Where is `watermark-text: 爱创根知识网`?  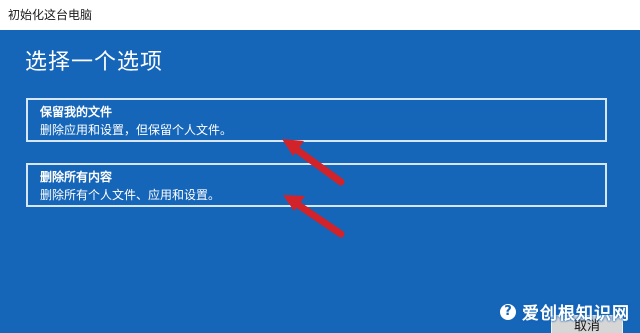
watermark-text: 爱创根知识网 is located at coordinates (576, 314).